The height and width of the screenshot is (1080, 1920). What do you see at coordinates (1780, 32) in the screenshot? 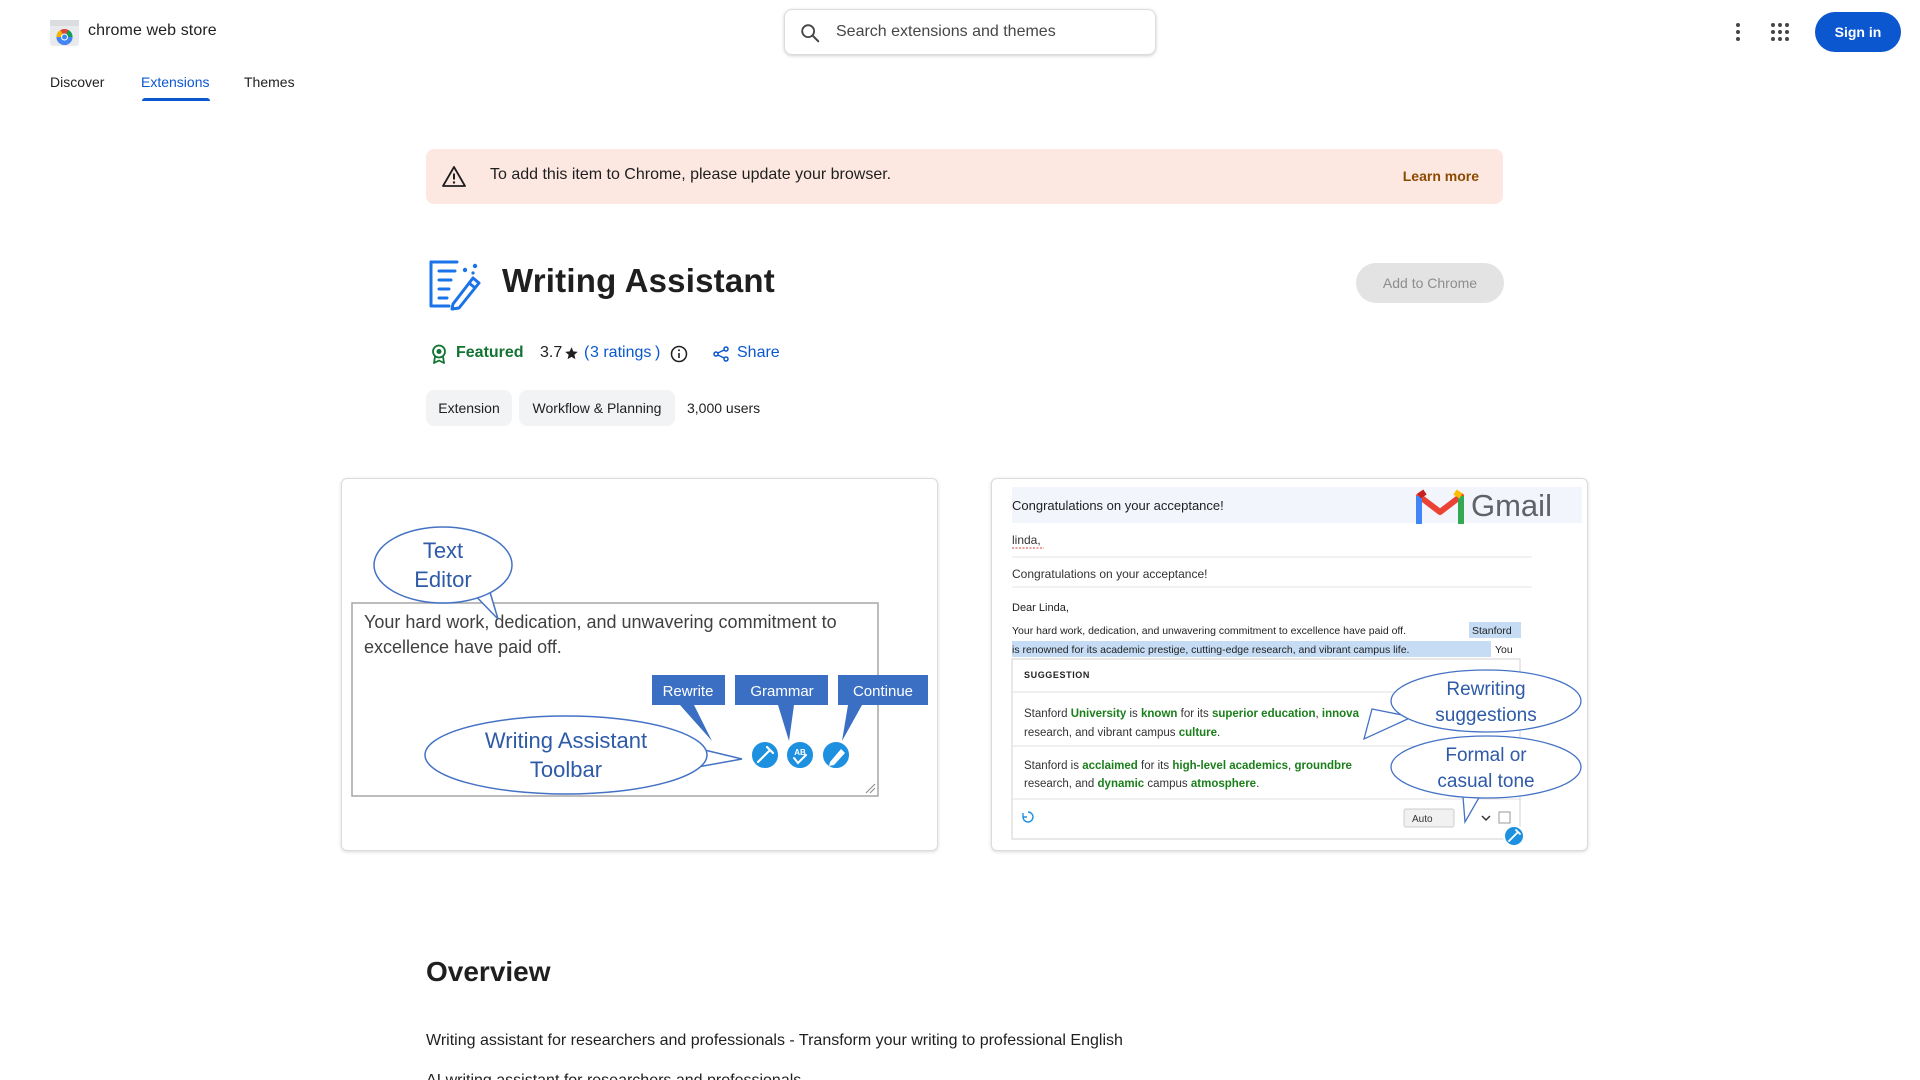
I see `google-apps-icon` at bounding box center [1780, 32].